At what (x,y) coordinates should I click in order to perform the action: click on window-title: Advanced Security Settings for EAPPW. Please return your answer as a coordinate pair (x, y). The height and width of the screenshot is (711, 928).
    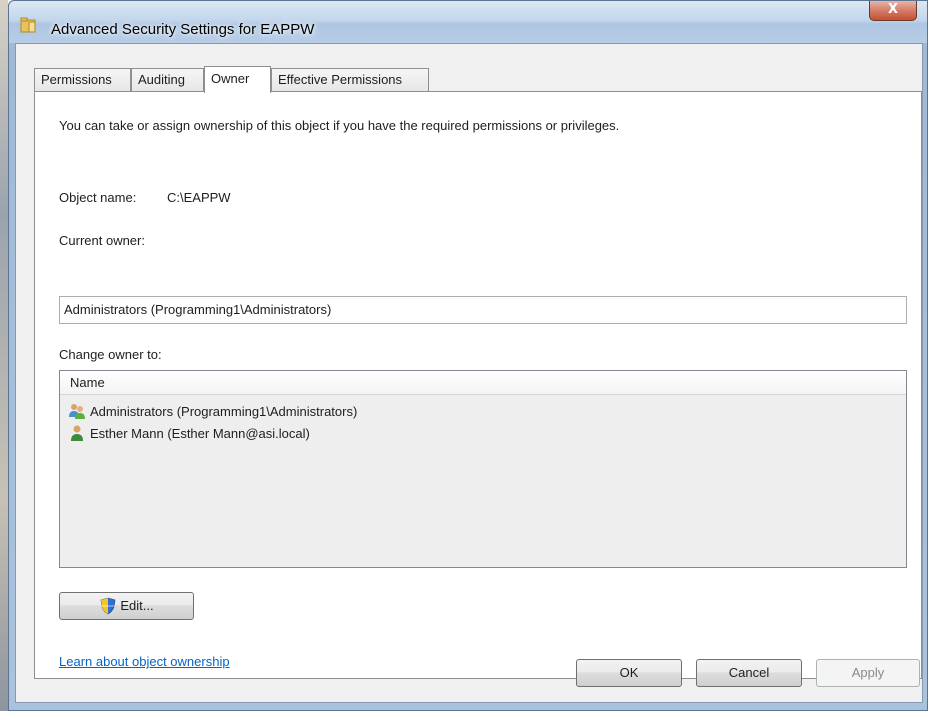
    Looking at the image, I should click on (183, 29).